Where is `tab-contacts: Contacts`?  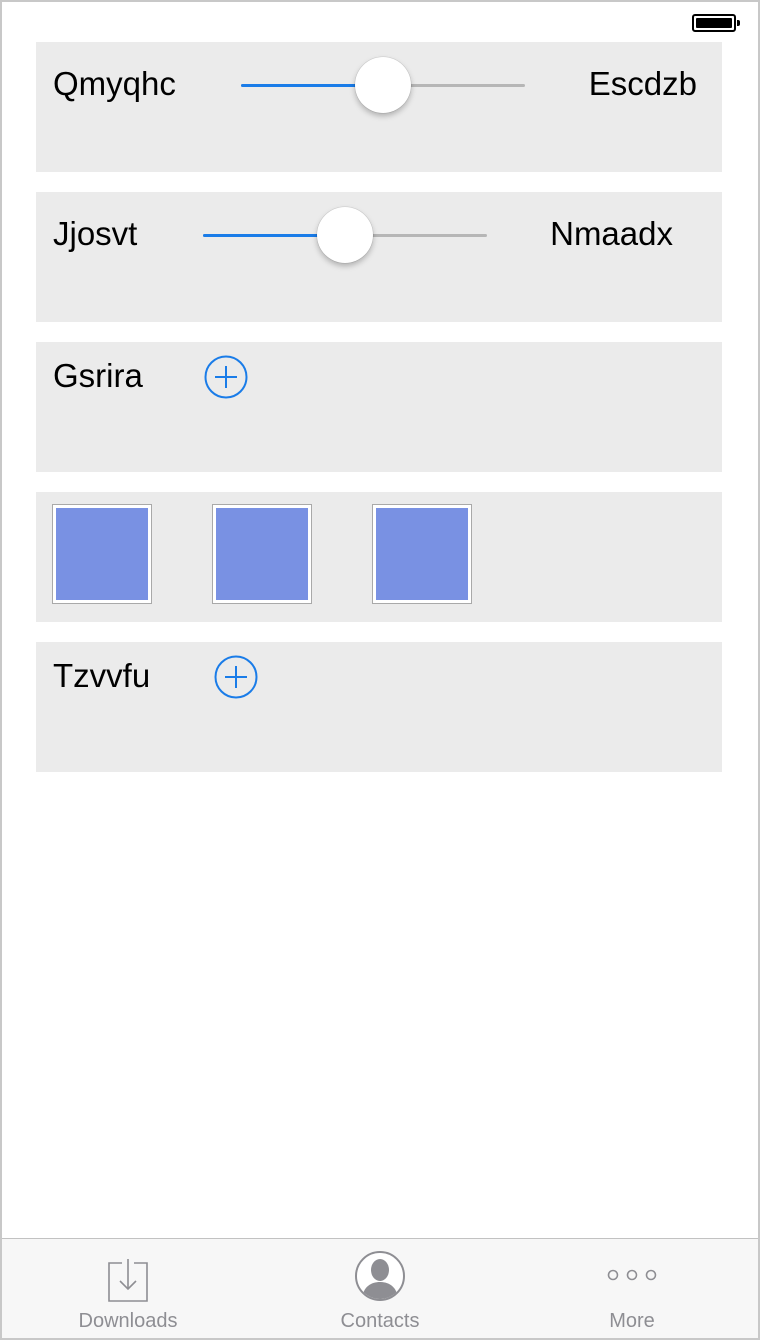
tab-contacts: Contacts is located at coordinates (380, 1288).